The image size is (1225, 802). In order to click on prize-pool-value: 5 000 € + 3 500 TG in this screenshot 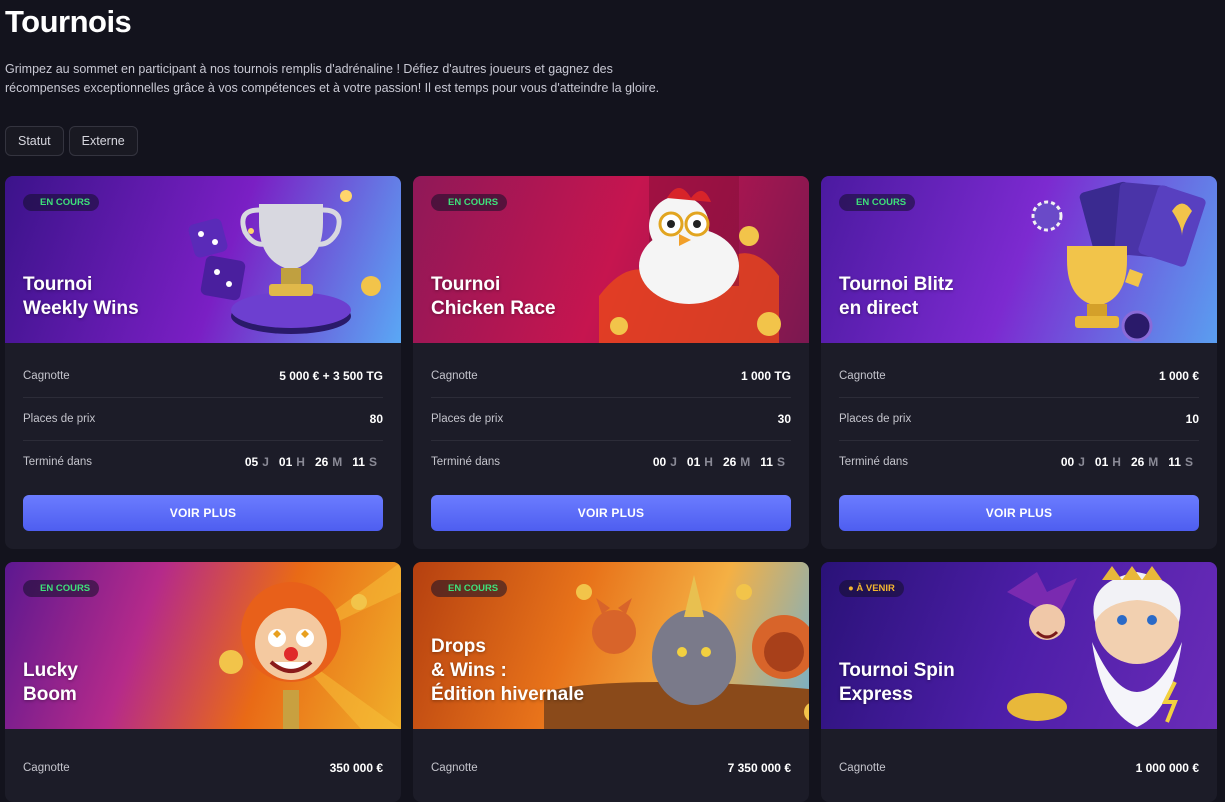, I will do `click(331, 376)`.